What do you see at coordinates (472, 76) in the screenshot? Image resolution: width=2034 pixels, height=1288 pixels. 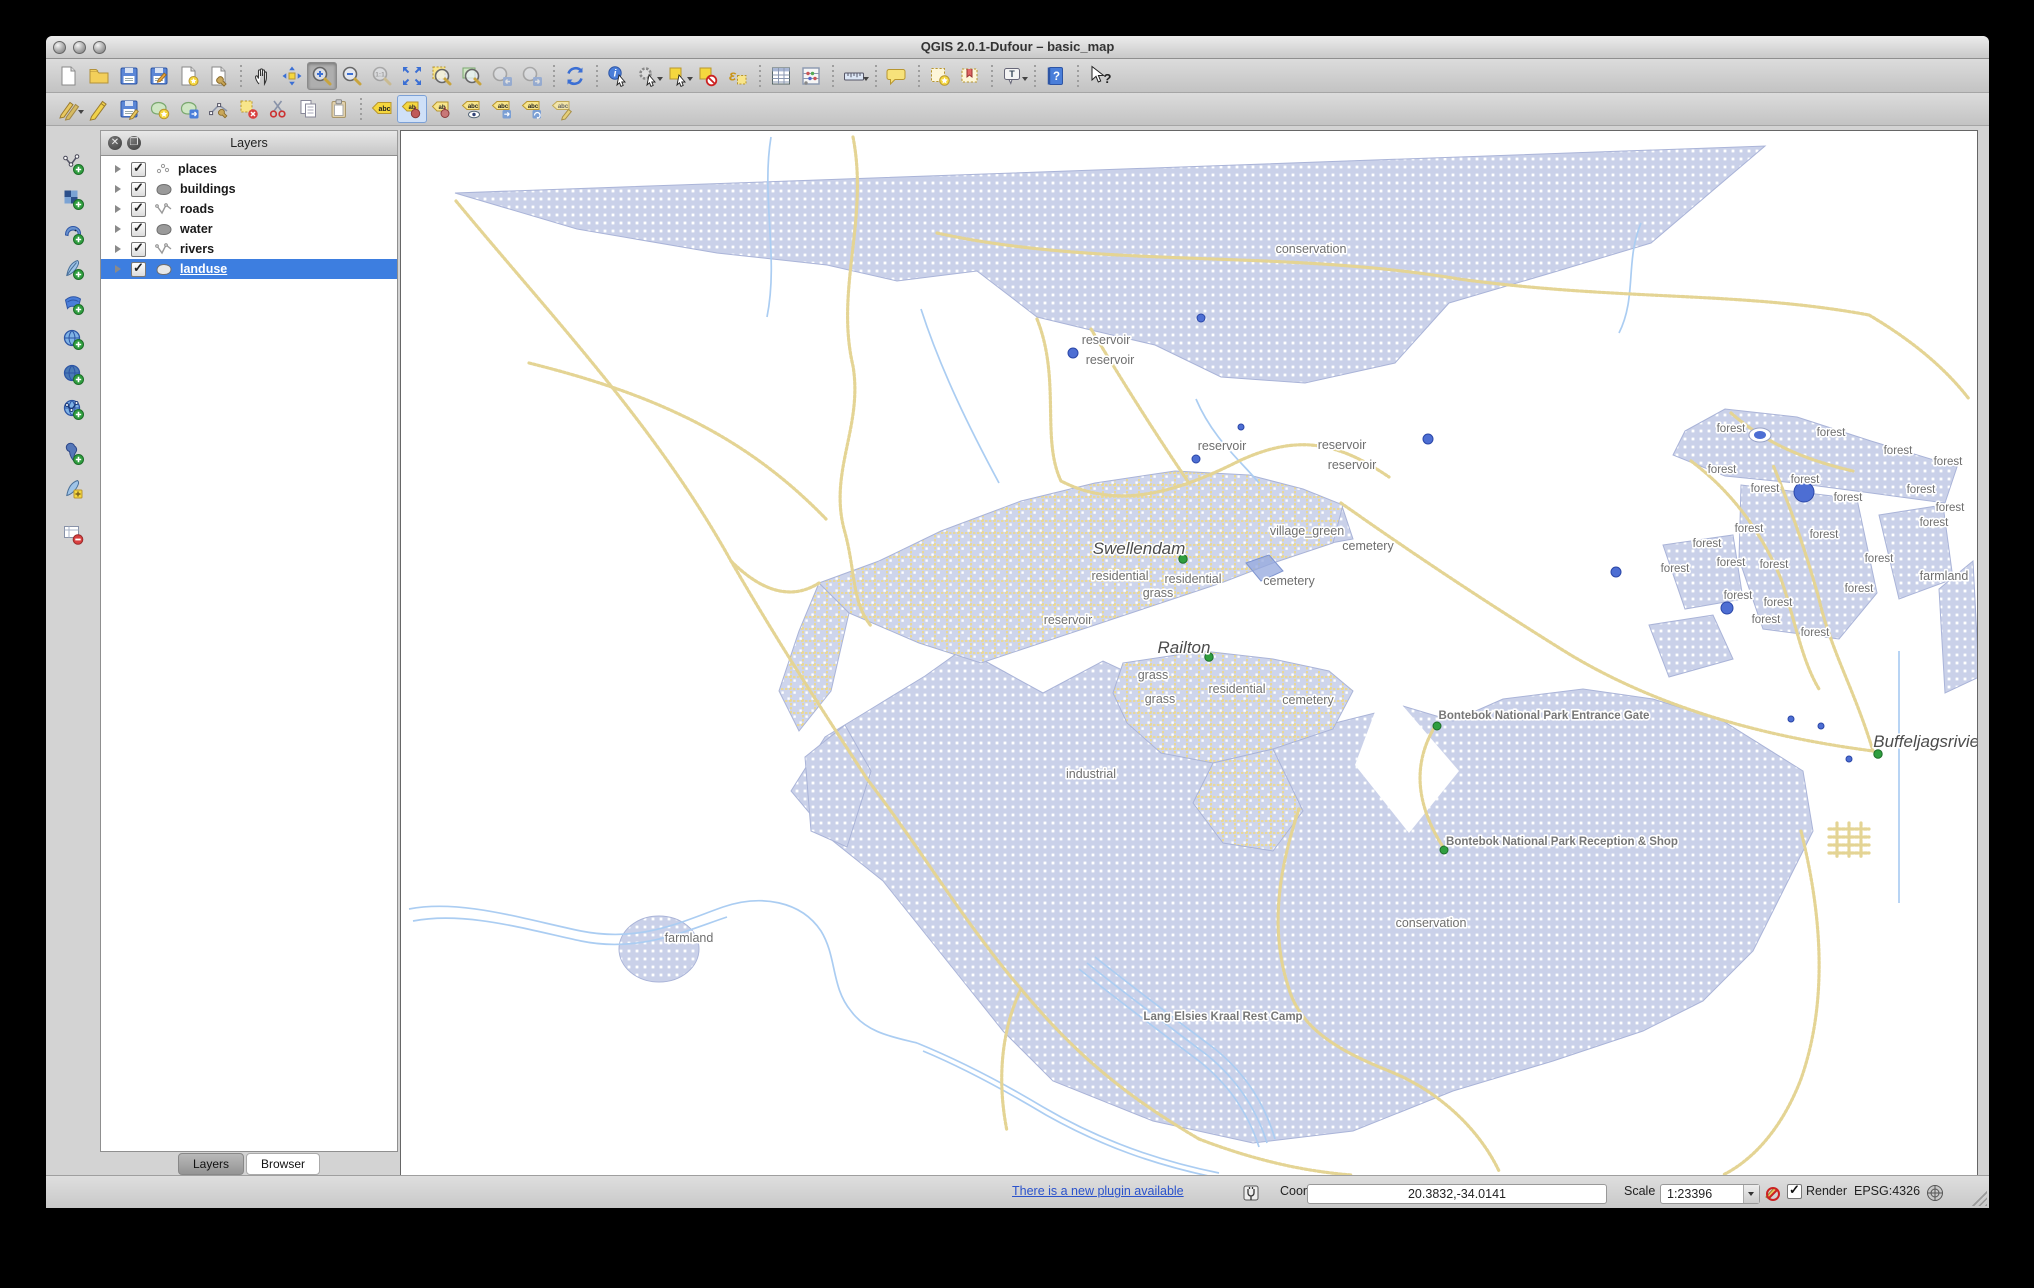 I see `zoom-to-layer-button` at bounding box center [472, 76].